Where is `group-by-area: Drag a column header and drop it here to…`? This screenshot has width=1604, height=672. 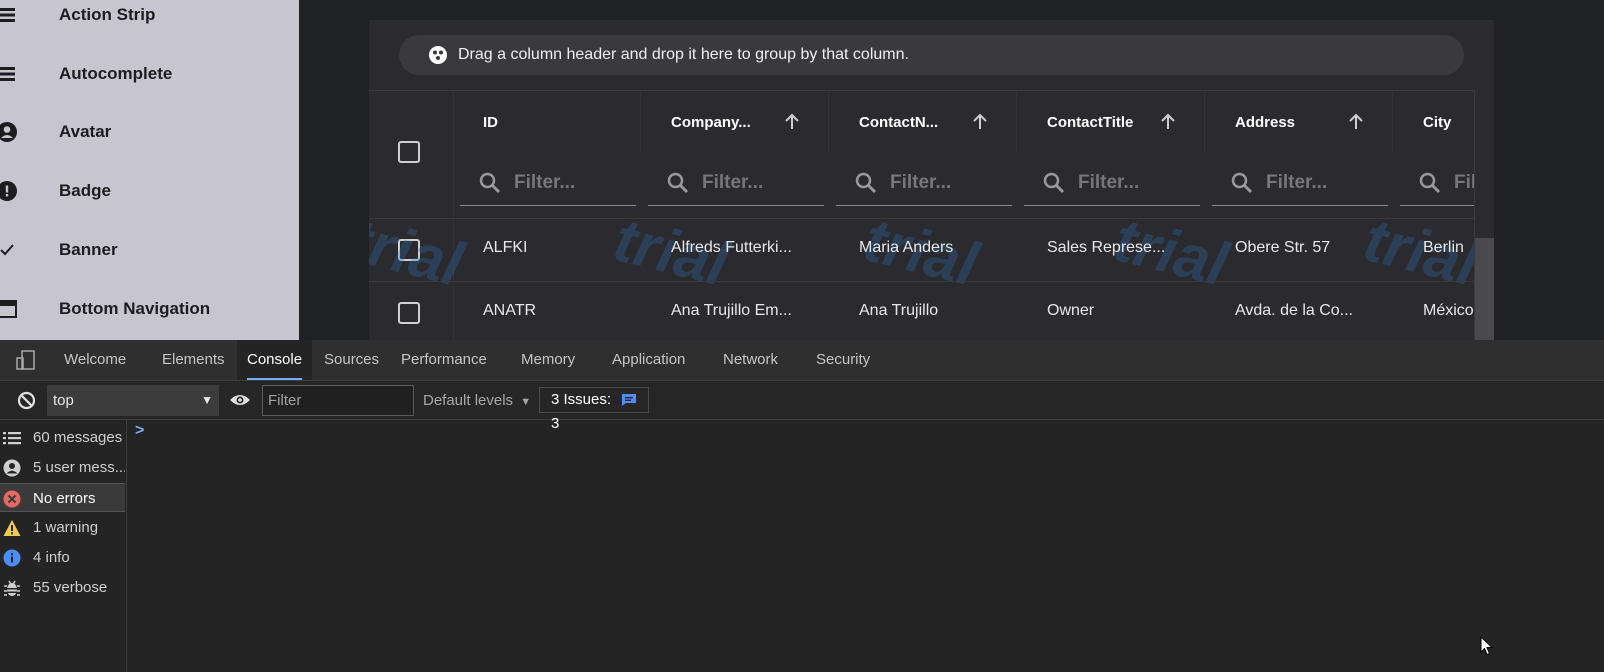 group-by-area: Drag a column header and drop it here to… is located at coordinates (931, 55).